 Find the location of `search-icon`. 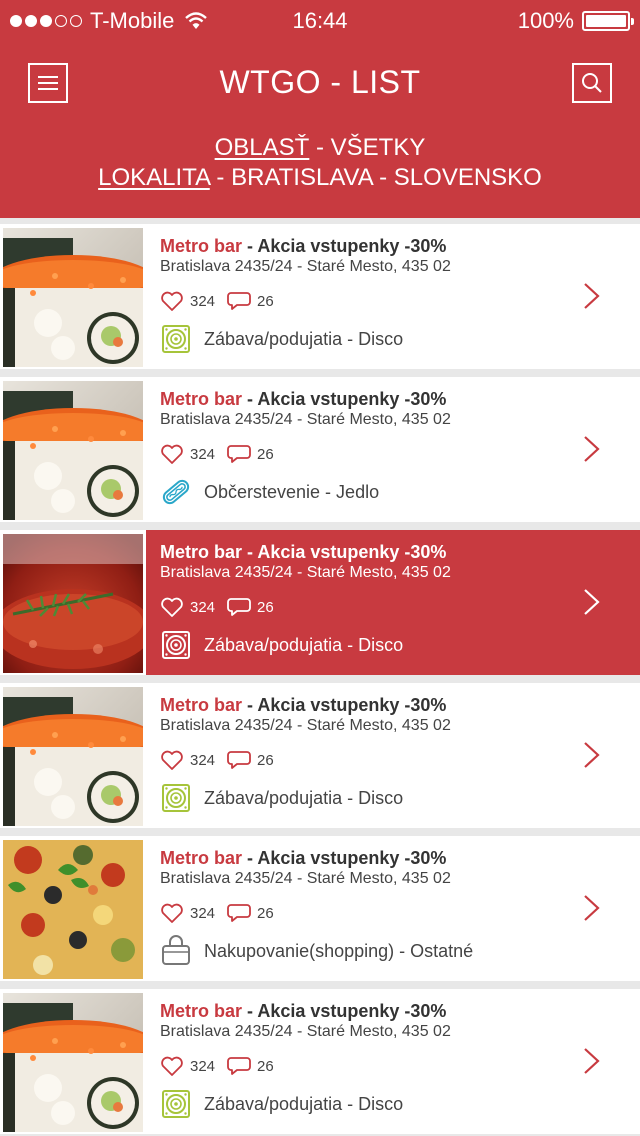

search-icon is located at coordinates (592, 83).